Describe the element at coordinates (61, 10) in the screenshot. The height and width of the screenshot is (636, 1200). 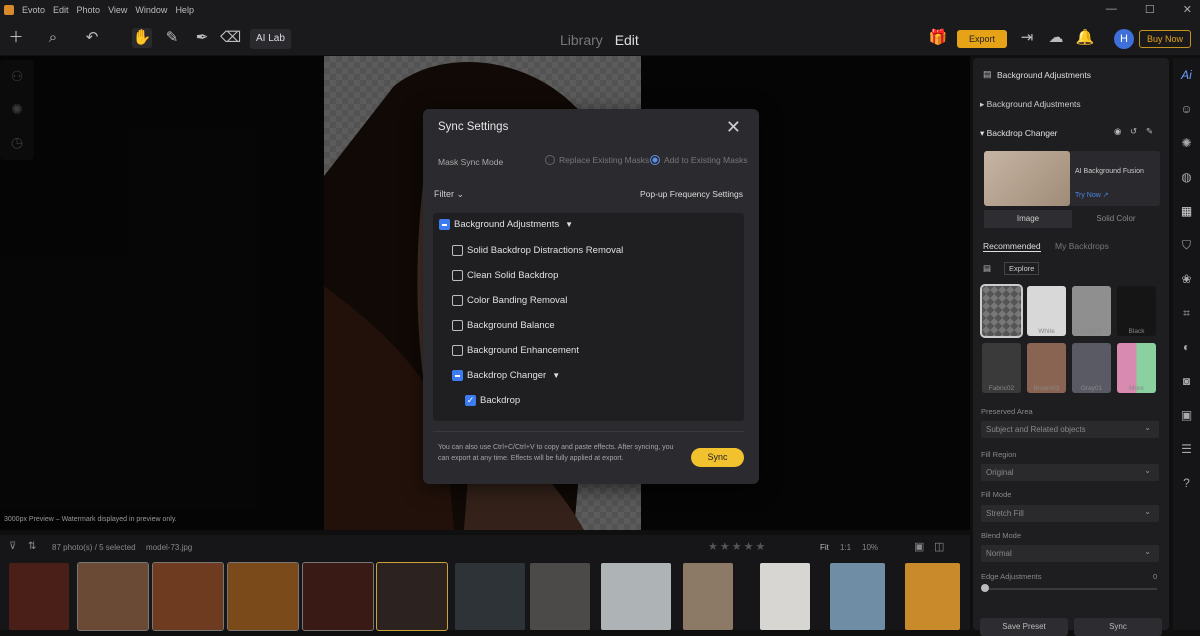
I see `menu-edit: Edit` at that location.